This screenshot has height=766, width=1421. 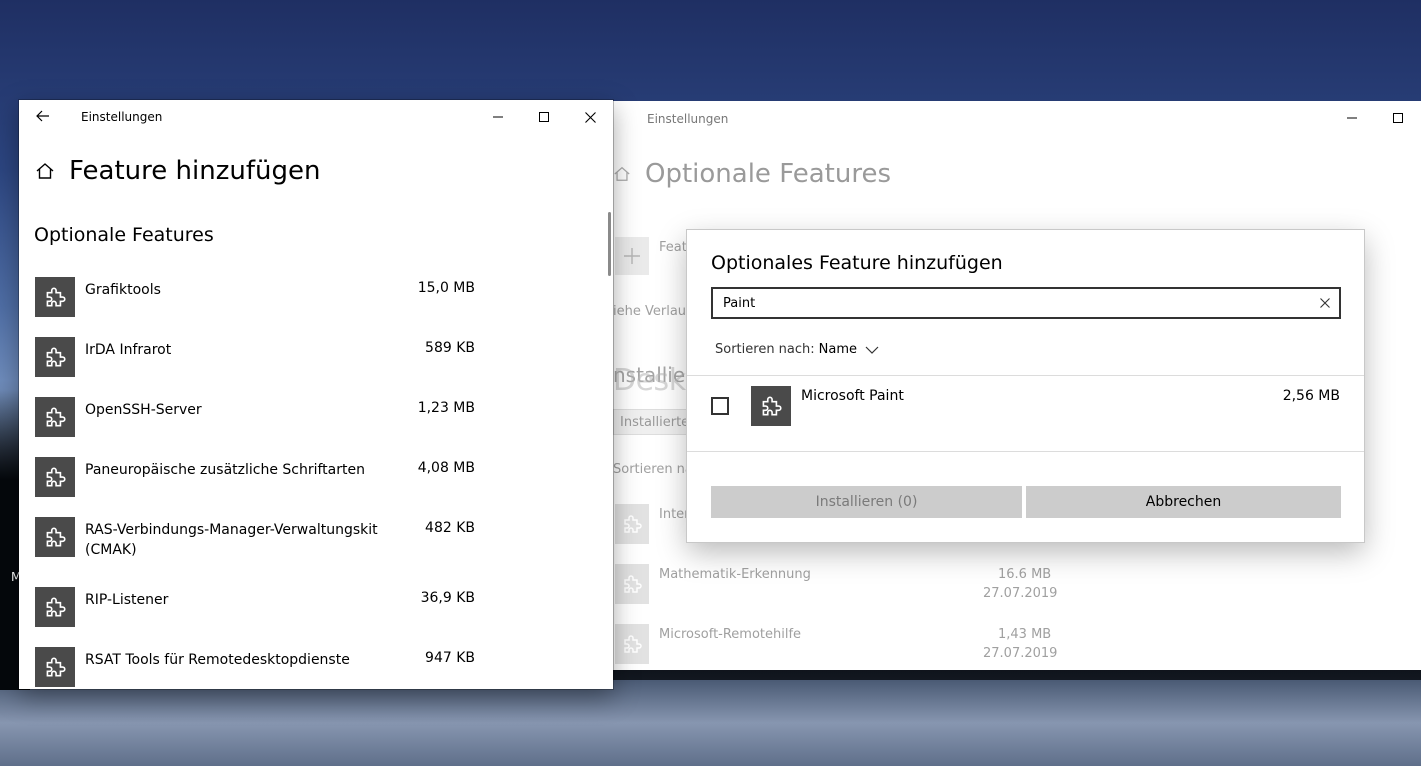 I want to click on installed-search-field: Installierte, so click(x=653, y=422).